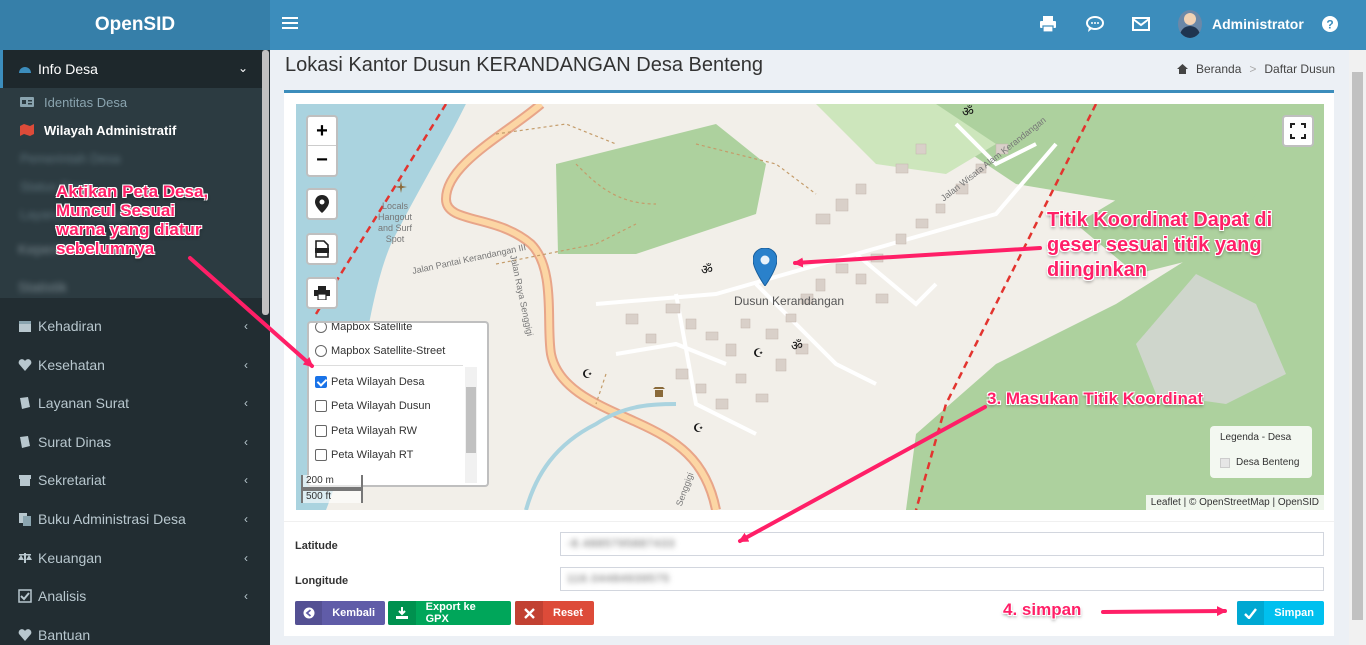  I want to click on layer-scrollbar, so click(471, 425).